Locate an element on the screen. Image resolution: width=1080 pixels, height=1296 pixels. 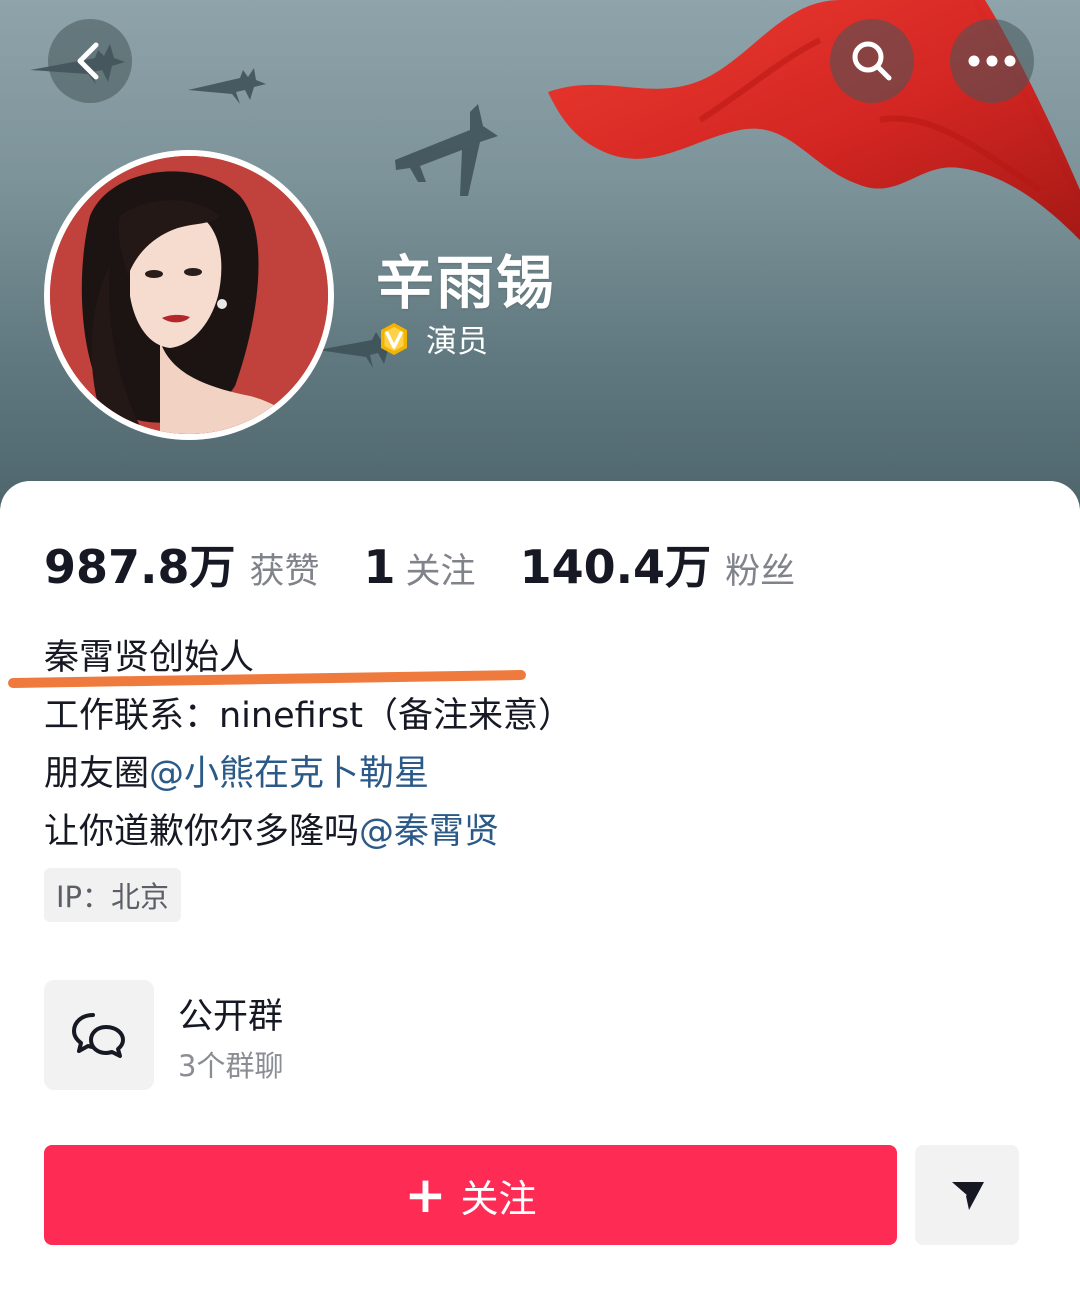
transport-plane-silhouette is located at coordinates (446, 150).